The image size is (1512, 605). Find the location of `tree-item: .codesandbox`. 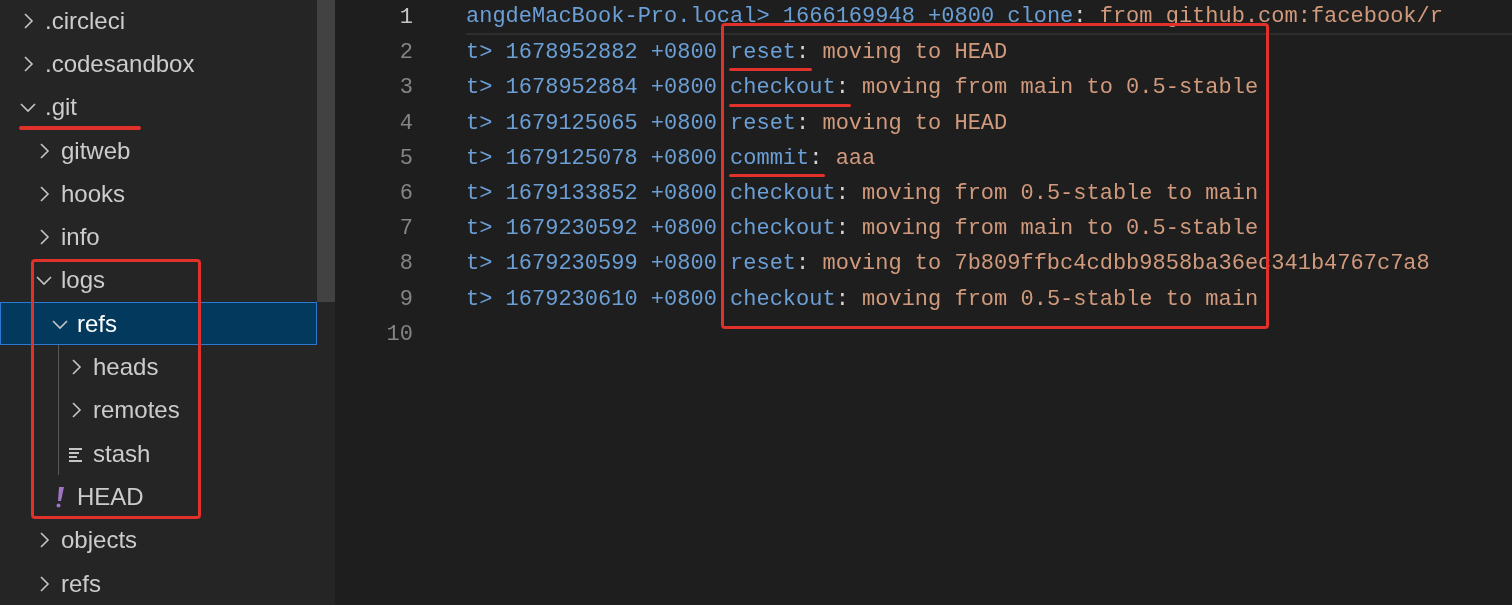

tree-item: .codesandbox is located at coordinates (106, 63).